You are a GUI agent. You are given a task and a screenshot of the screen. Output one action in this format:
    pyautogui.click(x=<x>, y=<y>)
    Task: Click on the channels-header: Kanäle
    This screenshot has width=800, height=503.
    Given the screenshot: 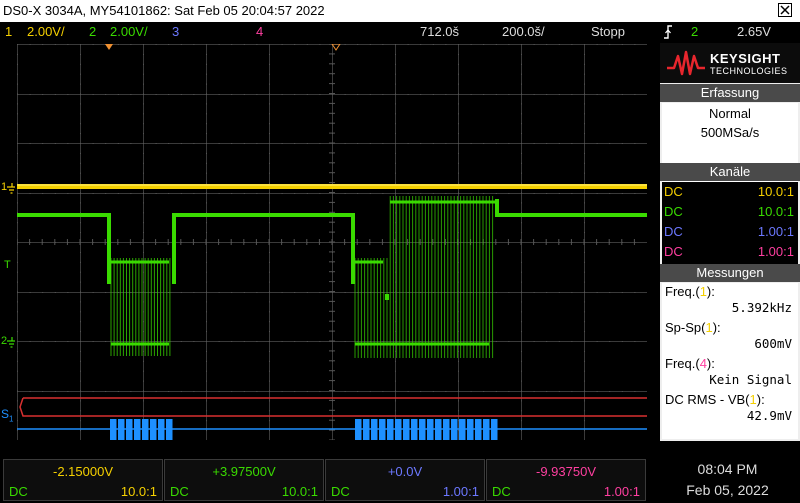 What is the action you would take?
    pyautogui.click(x=730, y=172)
    